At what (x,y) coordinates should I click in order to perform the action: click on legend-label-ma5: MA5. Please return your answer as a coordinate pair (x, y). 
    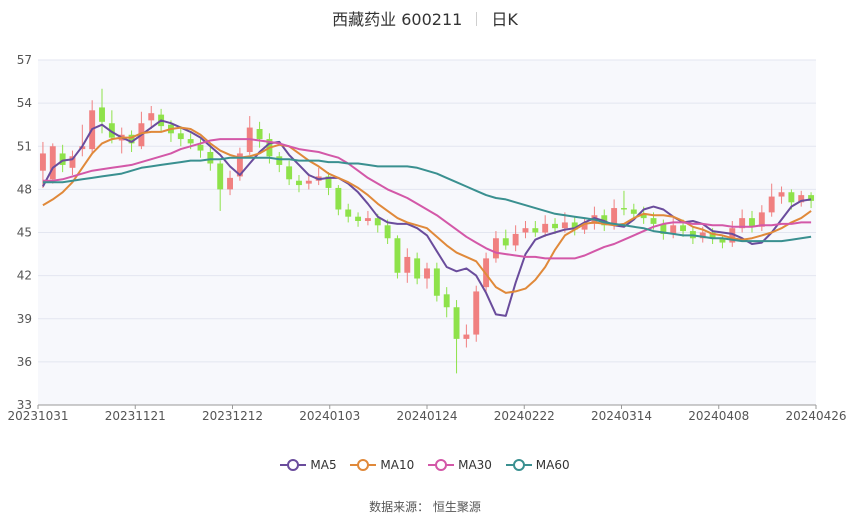
    Looking at the image, I should click on (323, 465).